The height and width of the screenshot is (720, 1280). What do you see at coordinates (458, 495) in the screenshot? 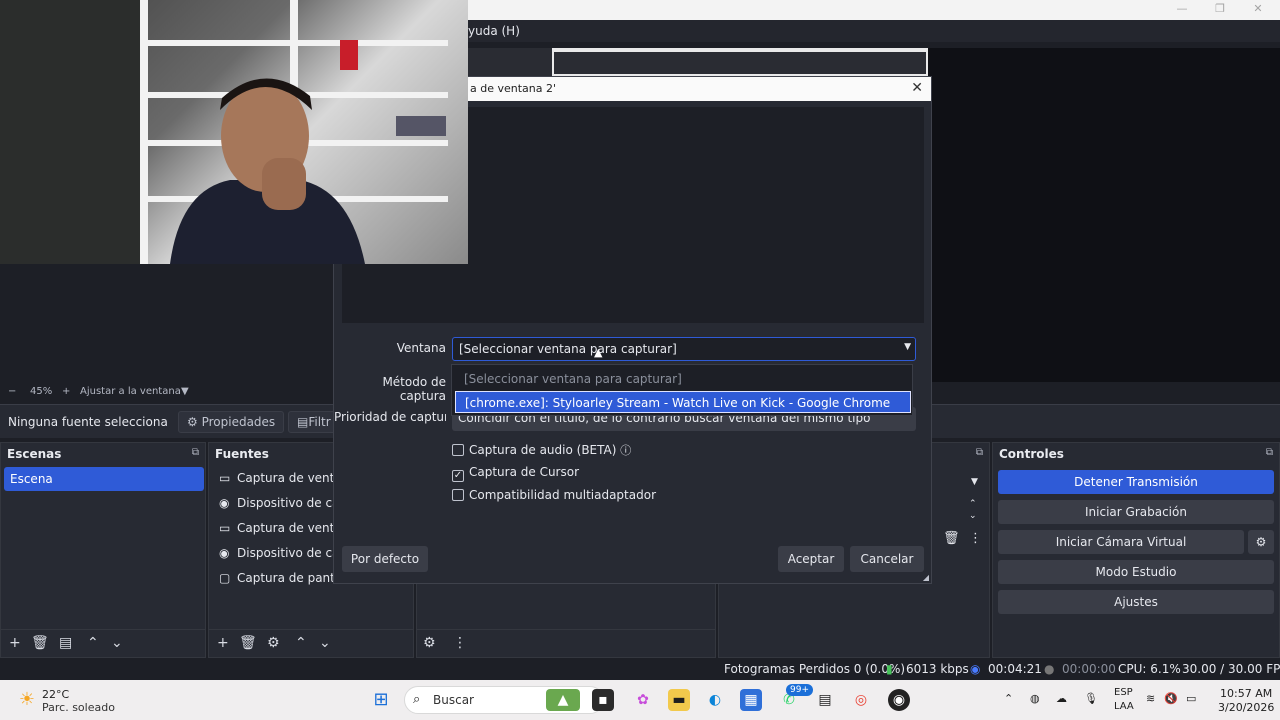
I see `checkbox-box` at bounding box center [458, 495].